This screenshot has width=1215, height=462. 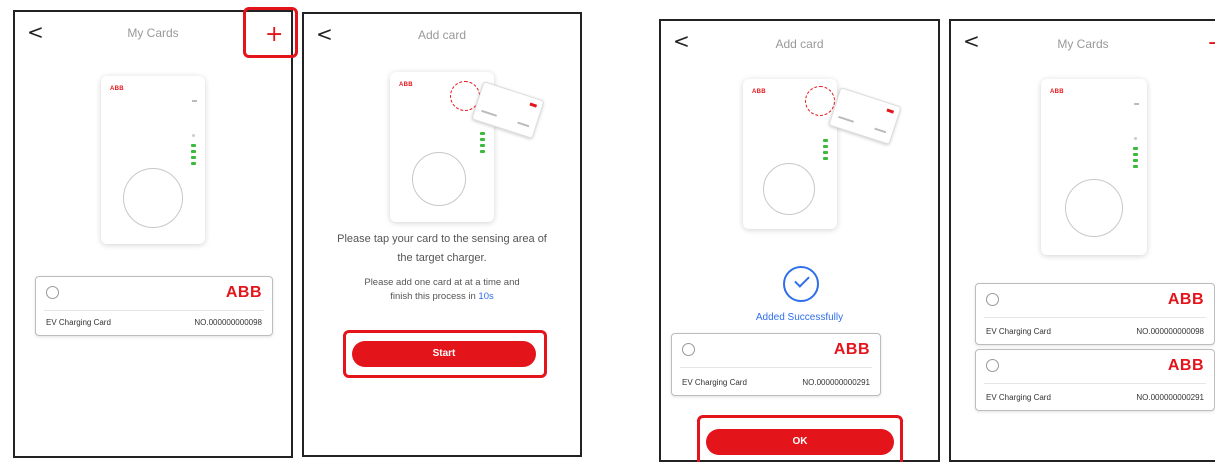 What do you see at coordinates (801, 284) in the screenshot?
I see `check-circle-icon` at bounding box center [801, 284].